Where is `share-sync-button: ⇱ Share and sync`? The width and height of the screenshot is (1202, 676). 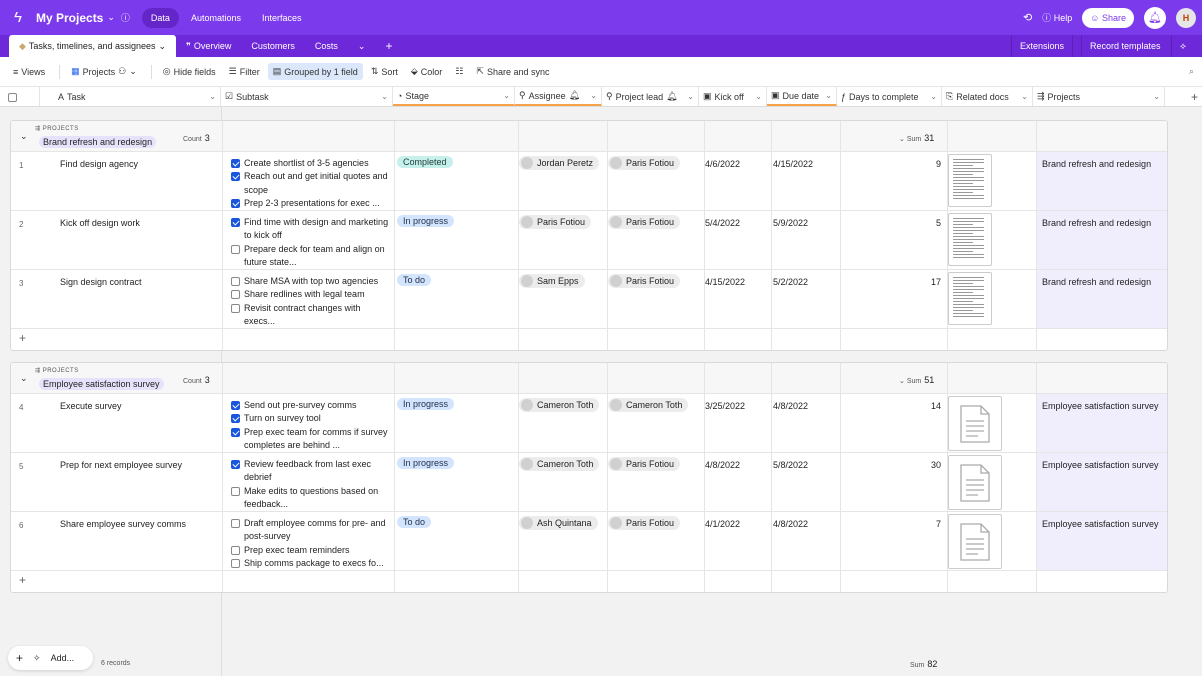 share-sync-button: ⇱ Share and sync is located at coordinates (512, 71).